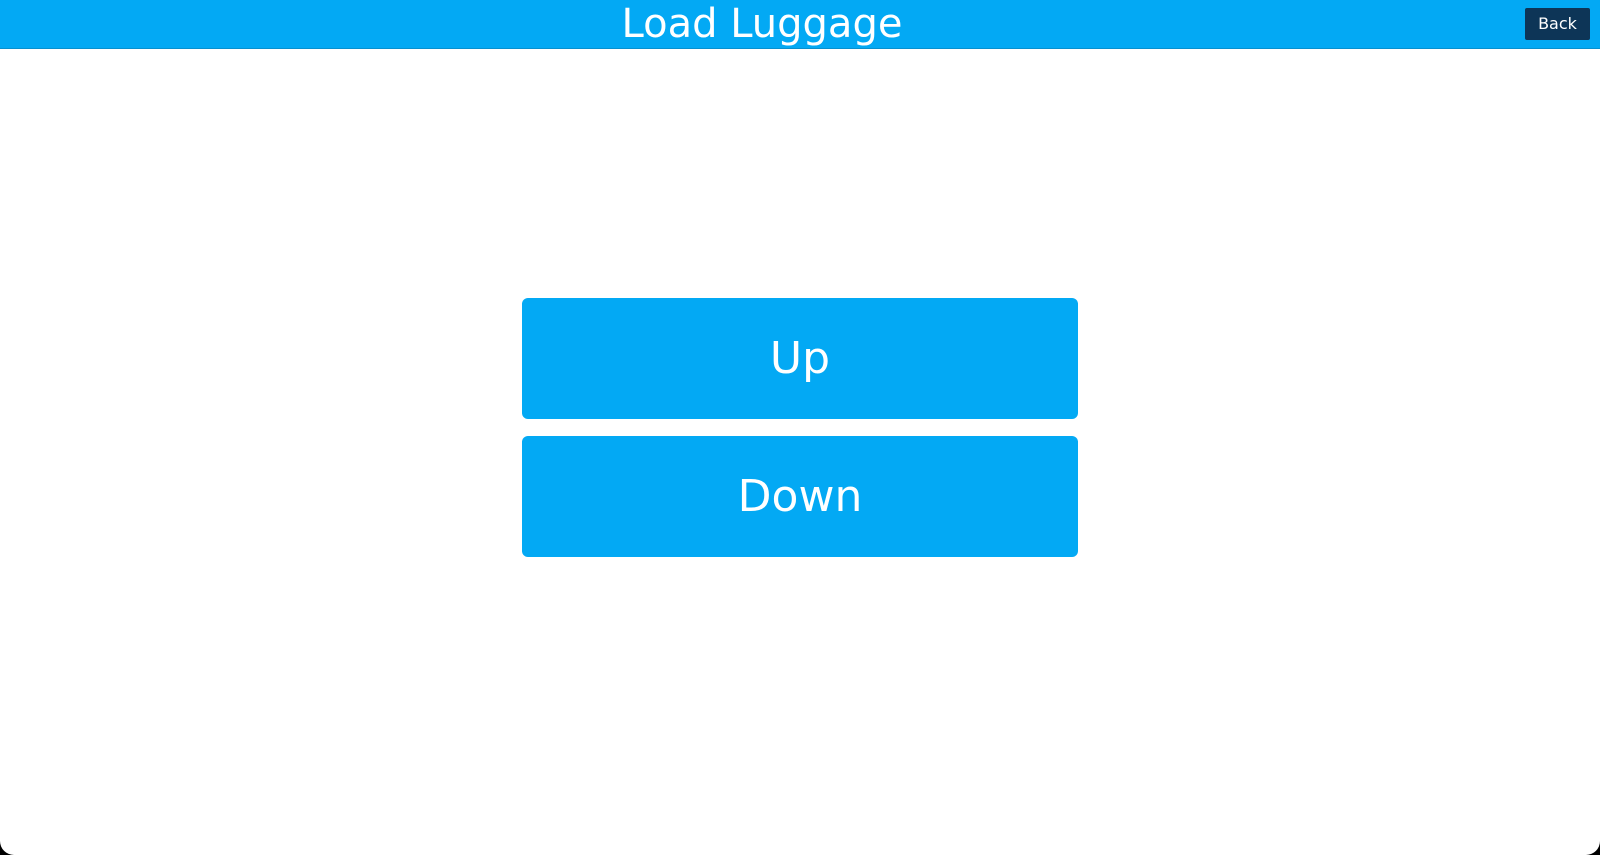 Image resolution: width=1600 pixels, height=855 pixels. Describe the element at coordinates (800, 496) in the screenshot. I see `down-button: Down` at that location.